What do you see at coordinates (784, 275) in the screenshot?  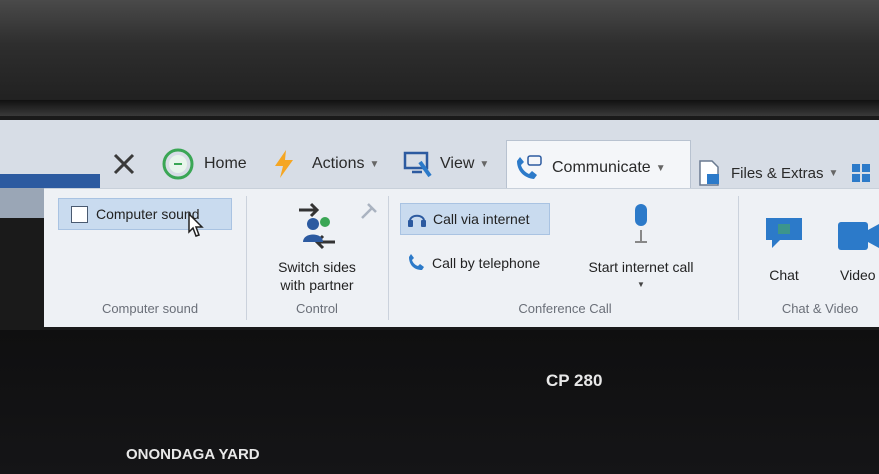 I see `chat-label: Chat` at bounding box center [784, 275].